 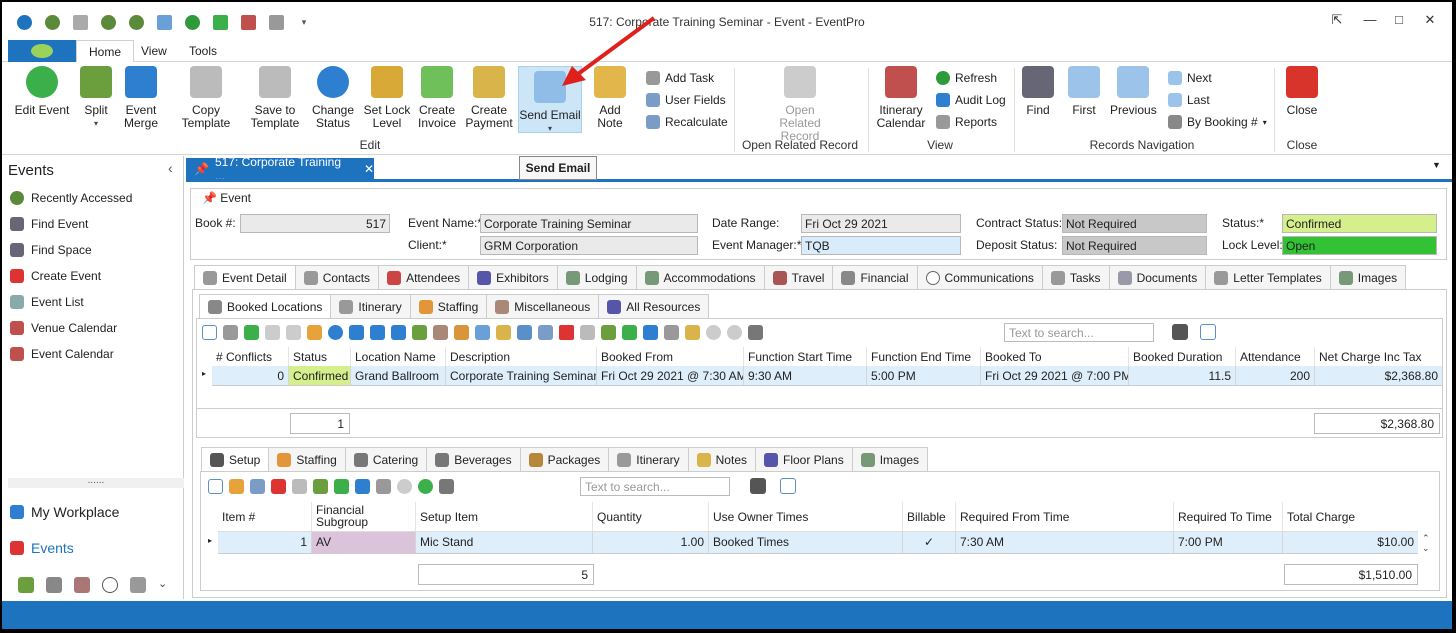 What do you see at coordinates (1430, 20) in the screenshot?
I see `close-window-button: ✕` at bounding box center [1430, 20].